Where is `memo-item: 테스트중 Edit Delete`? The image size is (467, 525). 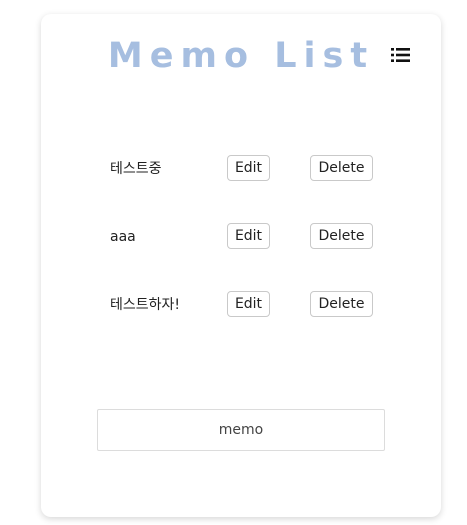 memo-item: 테스트중 Edit Delete is located at coordinates (241, 170).